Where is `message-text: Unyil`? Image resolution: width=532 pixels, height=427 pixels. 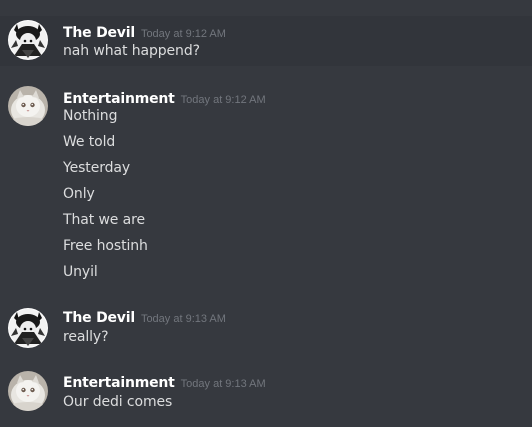 message-text: Unyil is located at coordinates (80, 272).